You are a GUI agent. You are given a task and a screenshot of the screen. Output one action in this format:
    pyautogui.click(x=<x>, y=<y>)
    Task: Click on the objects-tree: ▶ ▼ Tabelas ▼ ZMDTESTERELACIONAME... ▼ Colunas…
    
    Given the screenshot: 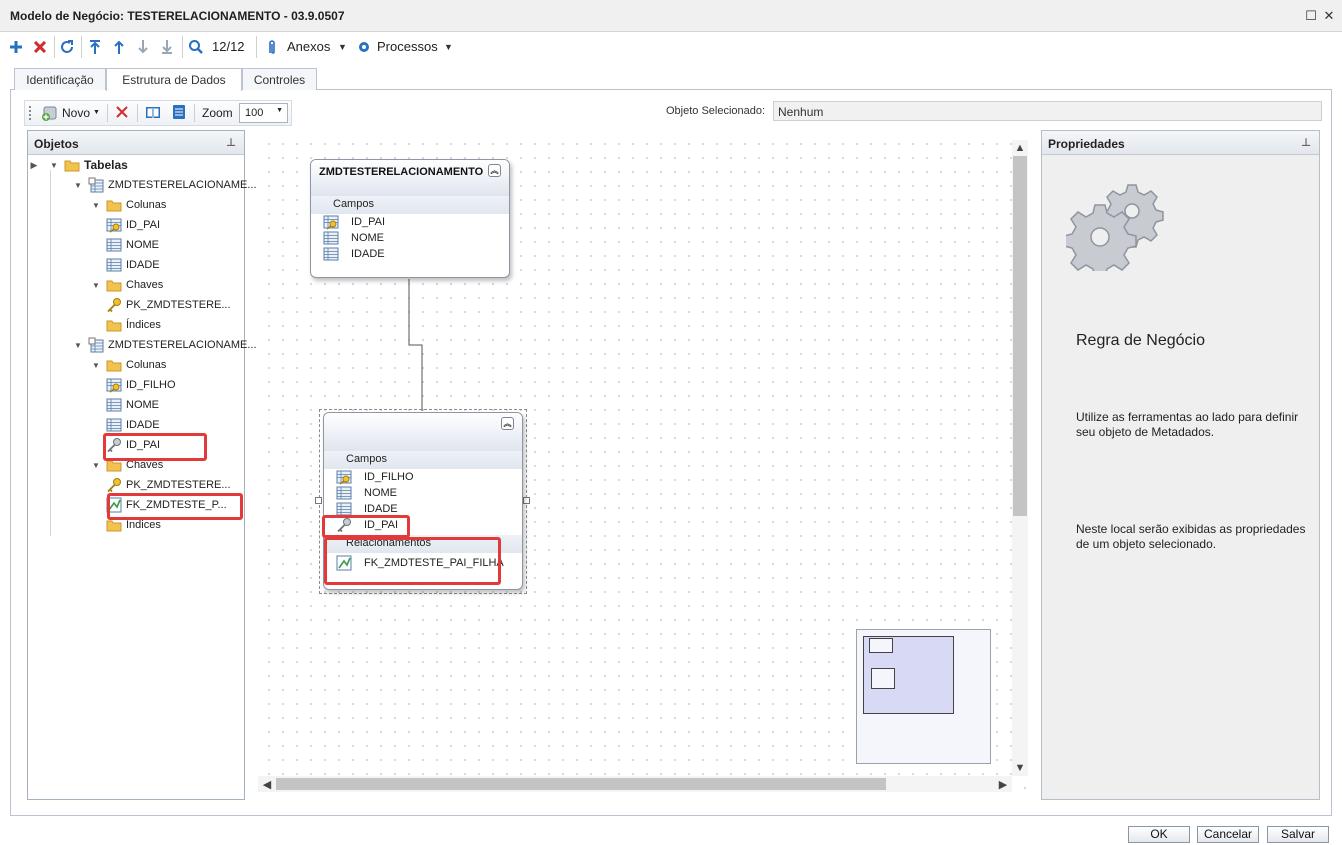 What is the action you would take?
    pyautogui.click(x=142, y=345)
    